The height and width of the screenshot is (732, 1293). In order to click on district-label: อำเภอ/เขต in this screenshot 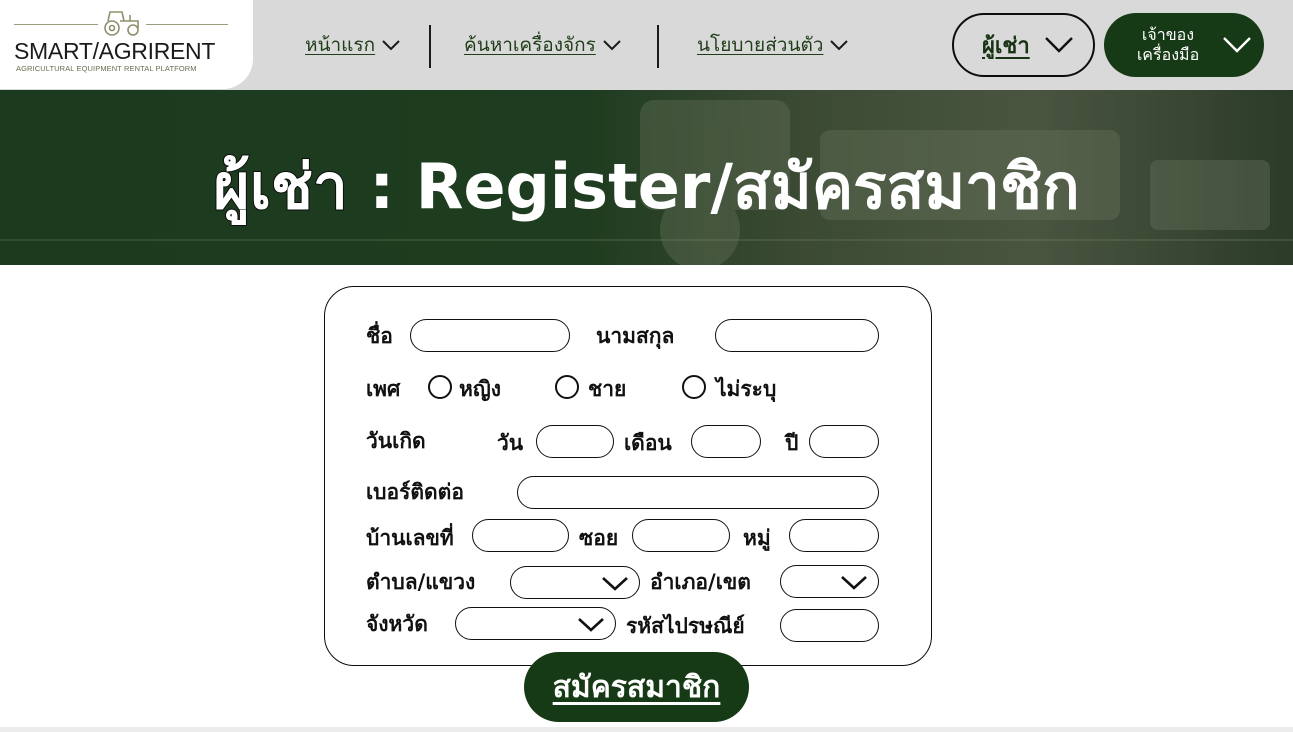, I will do `click(700, 582)`.